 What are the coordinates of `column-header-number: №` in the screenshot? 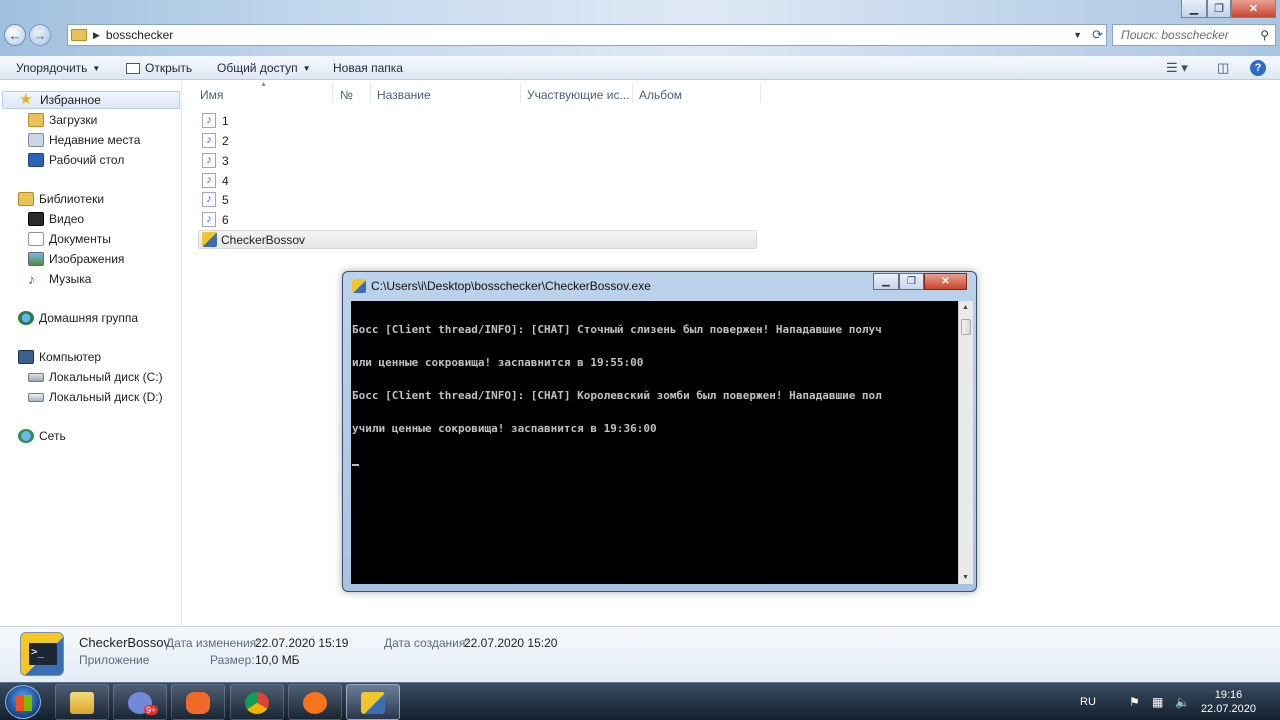 It's located at (346, 95).